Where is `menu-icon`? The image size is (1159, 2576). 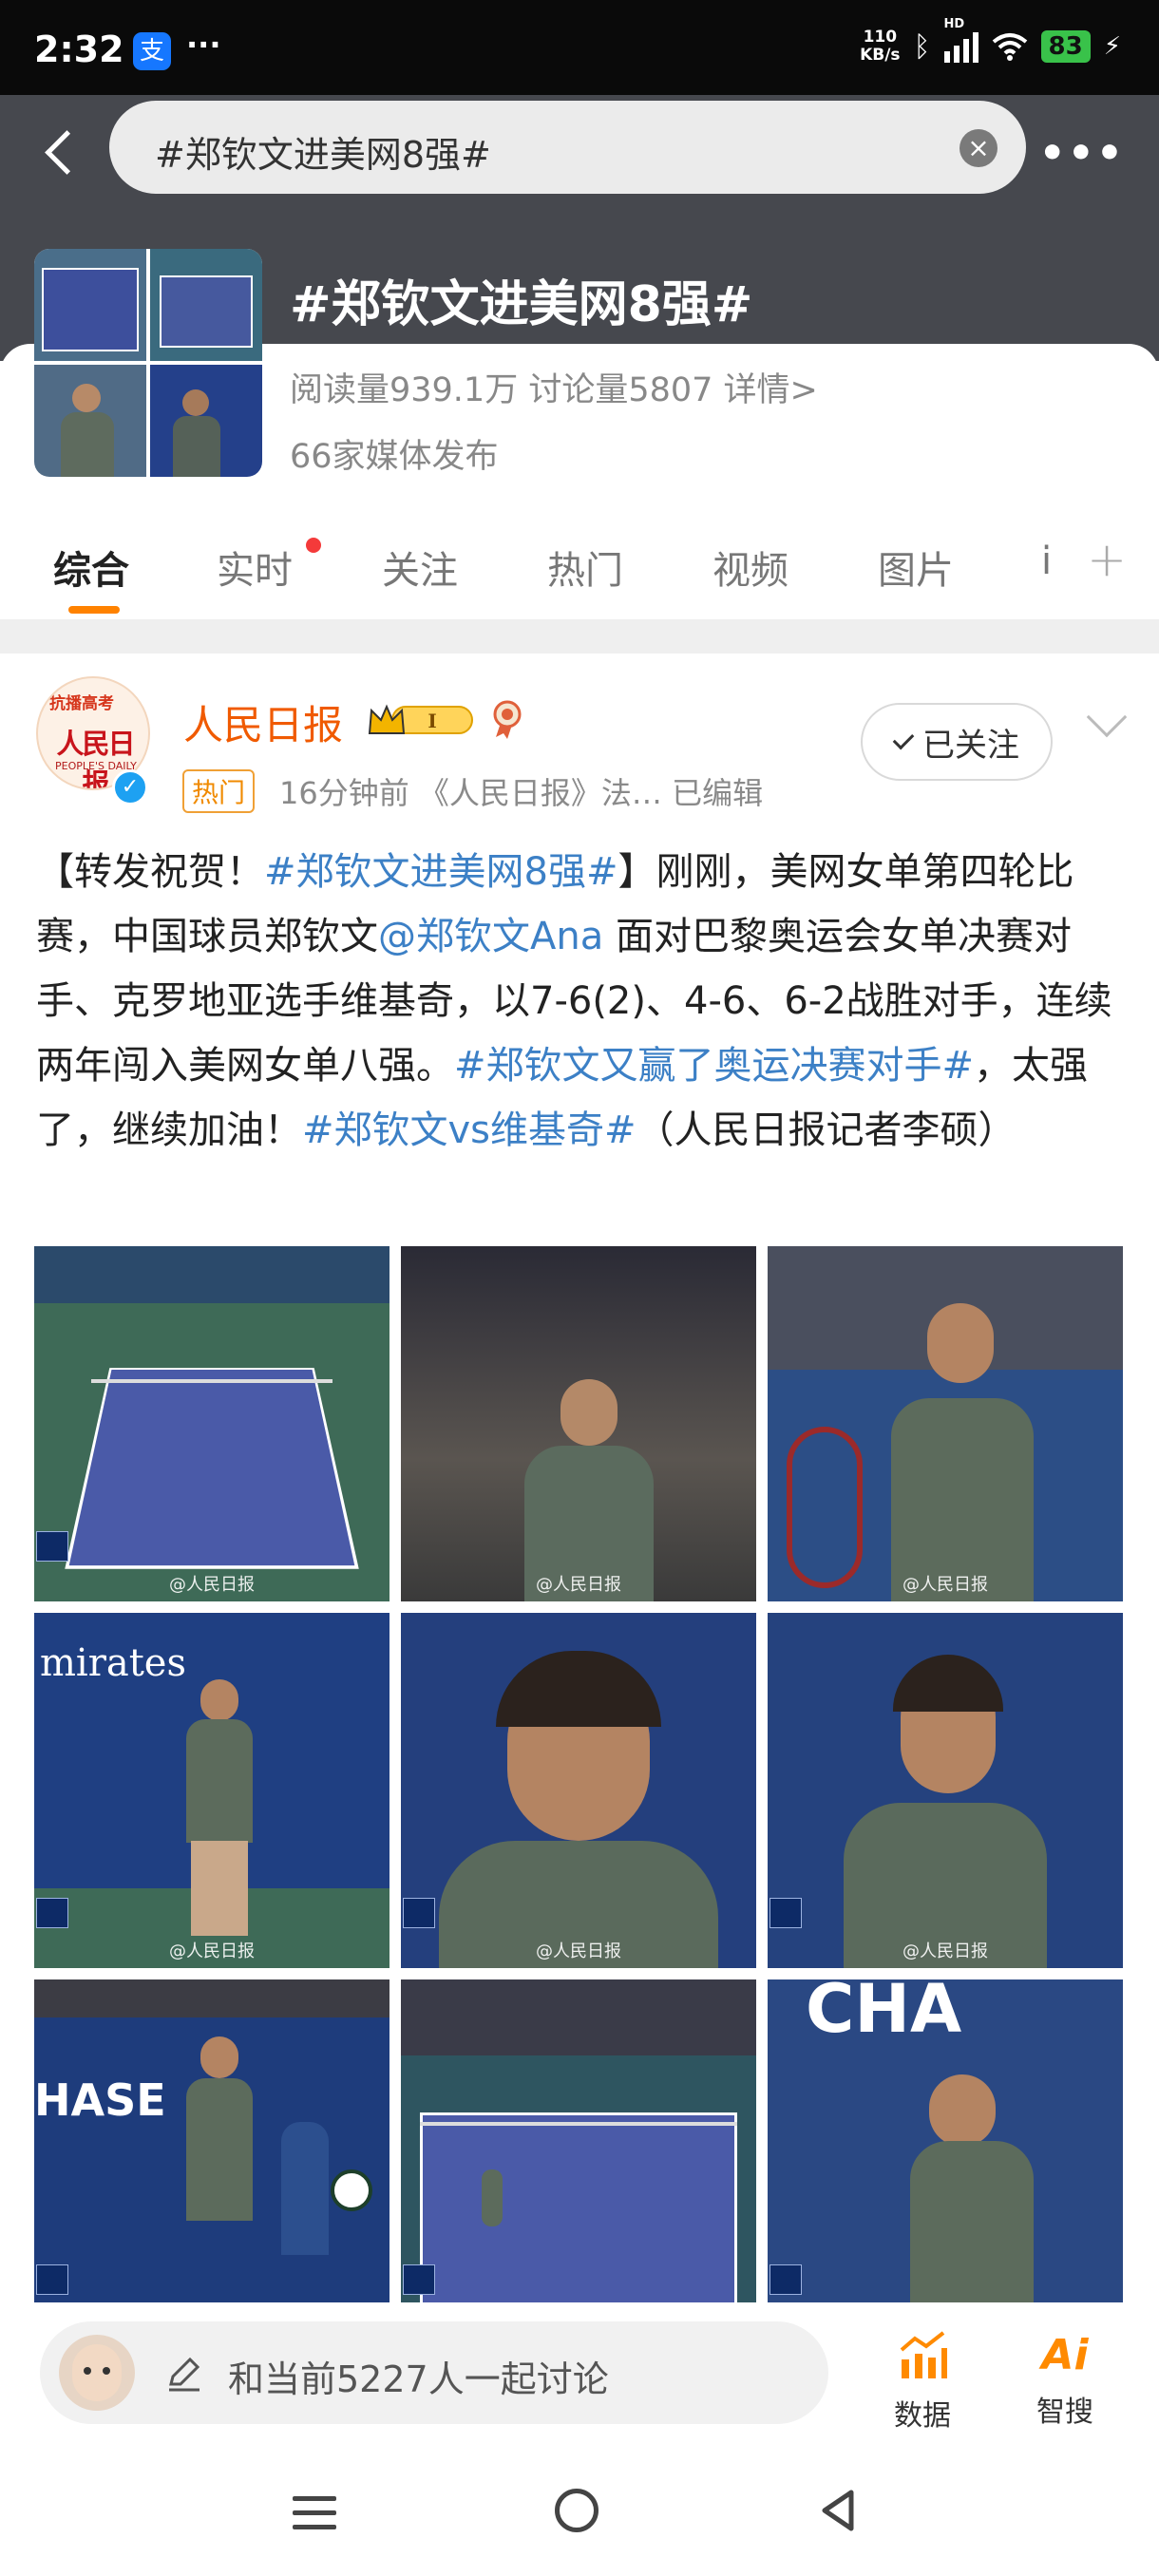 menu-icon is located at coordinates (314, 2513).